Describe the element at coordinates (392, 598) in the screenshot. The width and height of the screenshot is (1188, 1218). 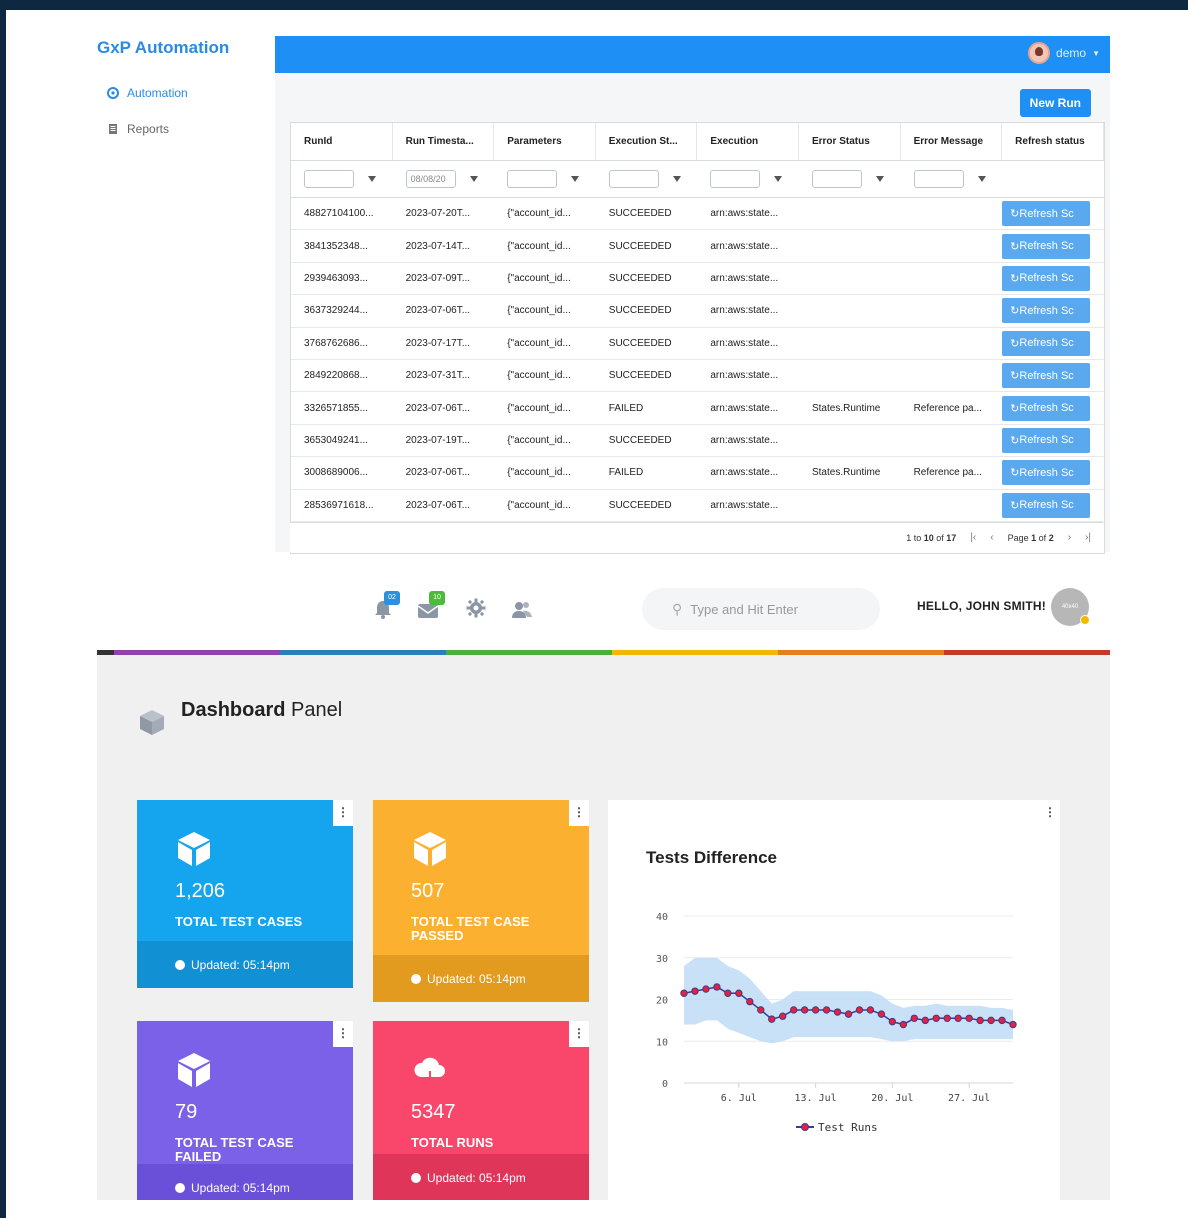
I see `notification-badge: 02` at that location.